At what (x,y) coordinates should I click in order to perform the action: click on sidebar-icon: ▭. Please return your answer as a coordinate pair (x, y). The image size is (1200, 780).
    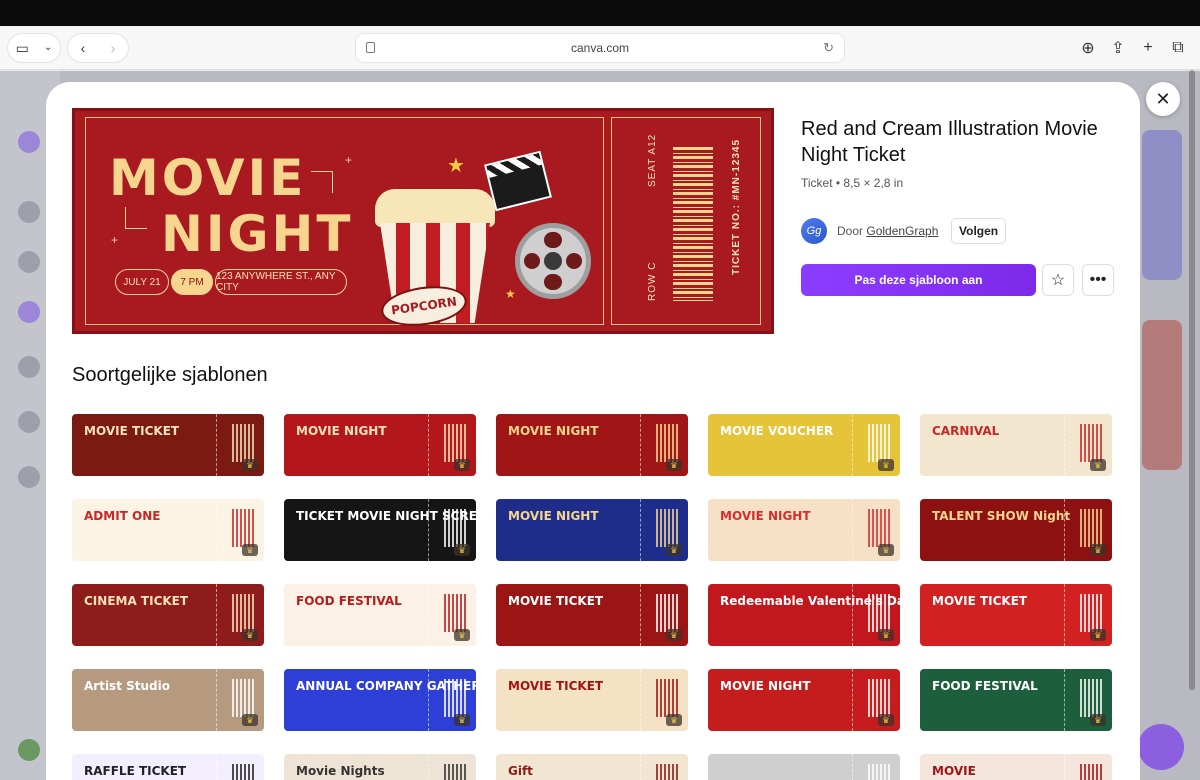
    Looking at the image, I should click on (22, 48).